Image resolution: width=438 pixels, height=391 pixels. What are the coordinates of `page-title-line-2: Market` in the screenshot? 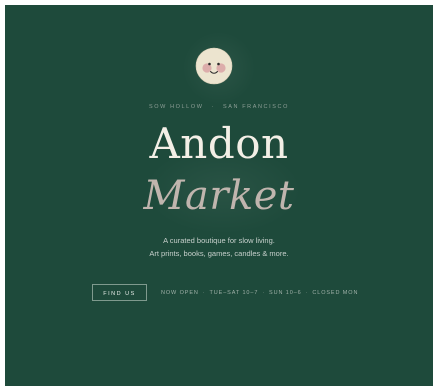 It's located at (219, 196).